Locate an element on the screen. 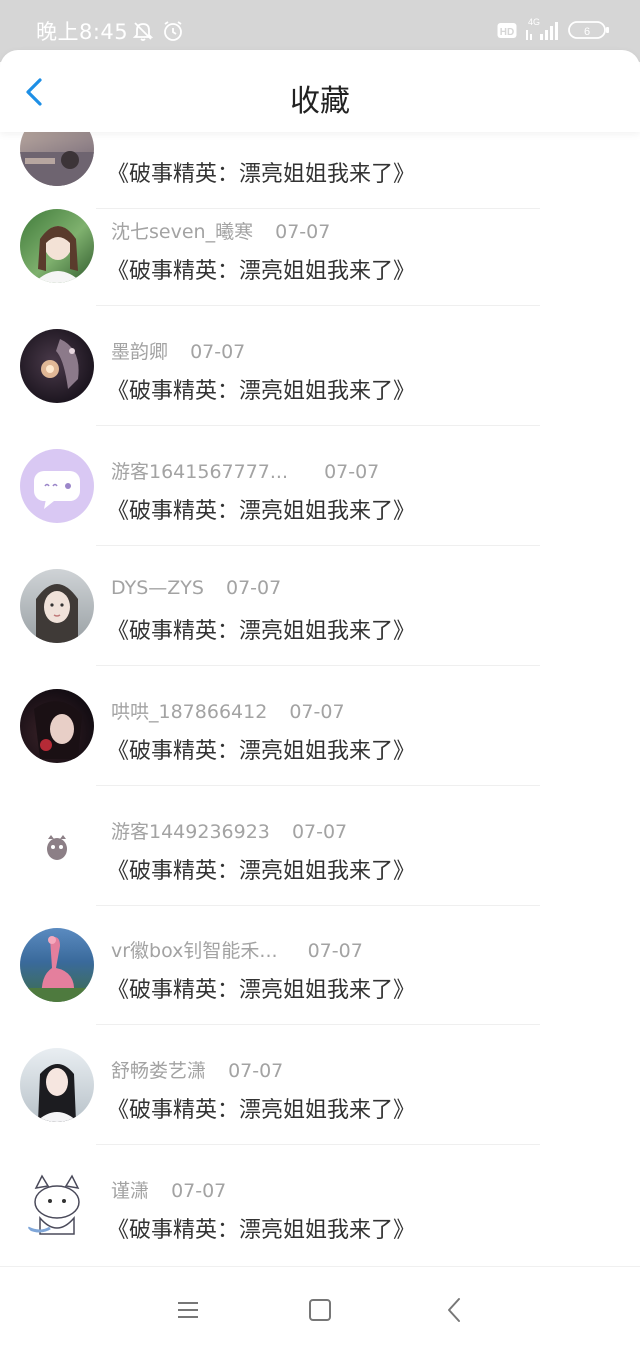  username: 沈七seven_曦寒 is located at coordinates (182, 230).